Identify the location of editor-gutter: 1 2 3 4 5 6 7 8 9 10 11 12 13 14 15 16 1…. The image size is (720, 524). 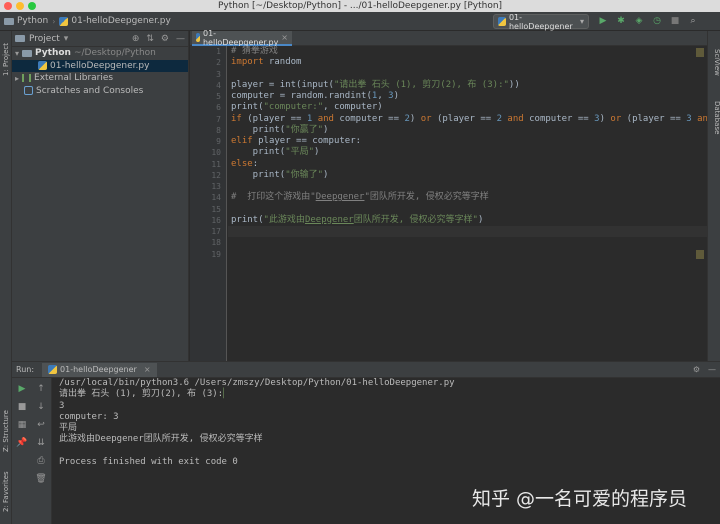
(208, 203).